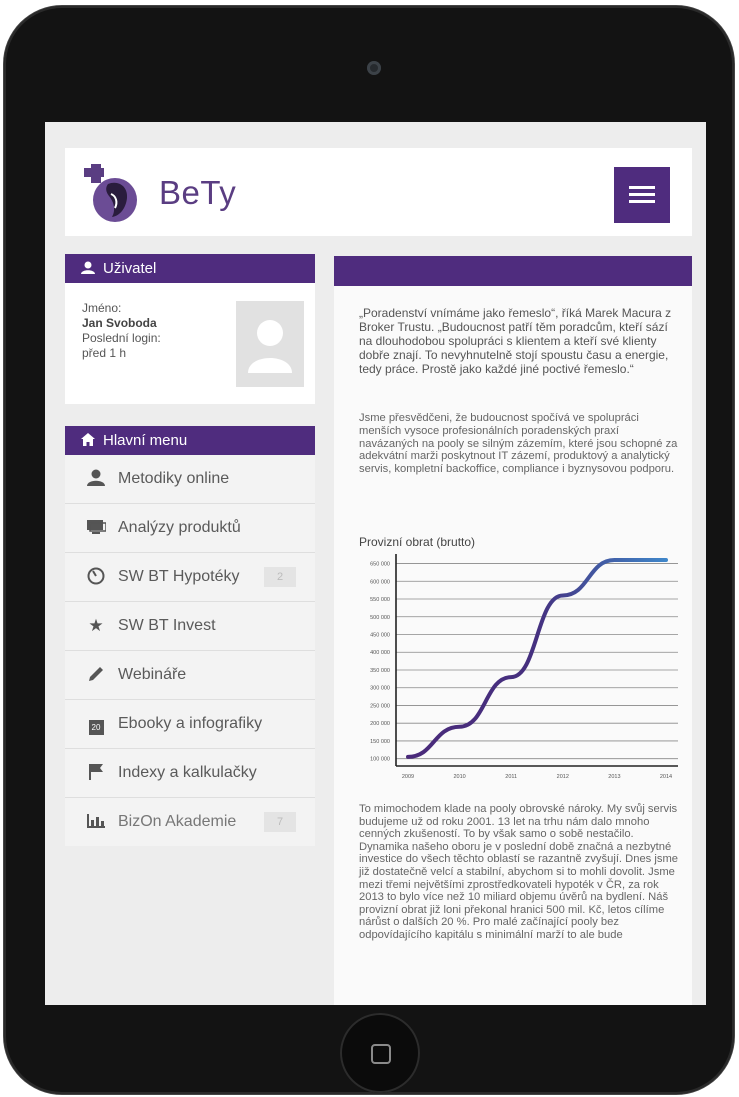 The image size is (739, 1097). What do you see at coordinates (96, 675) in the screenshot?
I see `pencil-icon` at bounding box center [96, 675].